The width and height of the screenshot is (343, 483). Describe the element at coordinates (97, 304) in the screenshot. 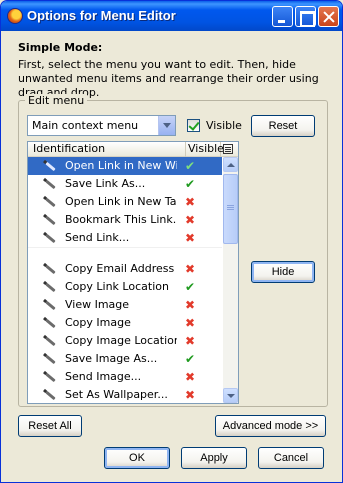

I see `list-item-label: View Image` at that location.